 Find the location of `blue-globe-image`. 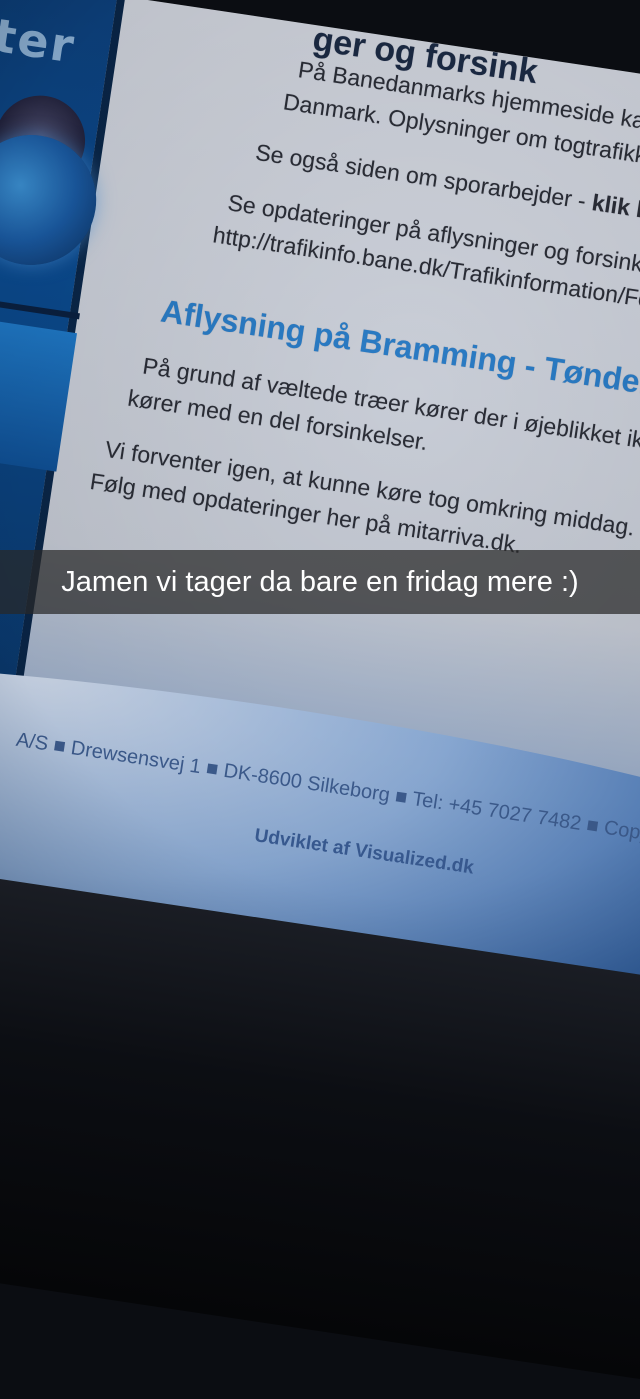

blue-globe-image is located at coordinates (53, 200).